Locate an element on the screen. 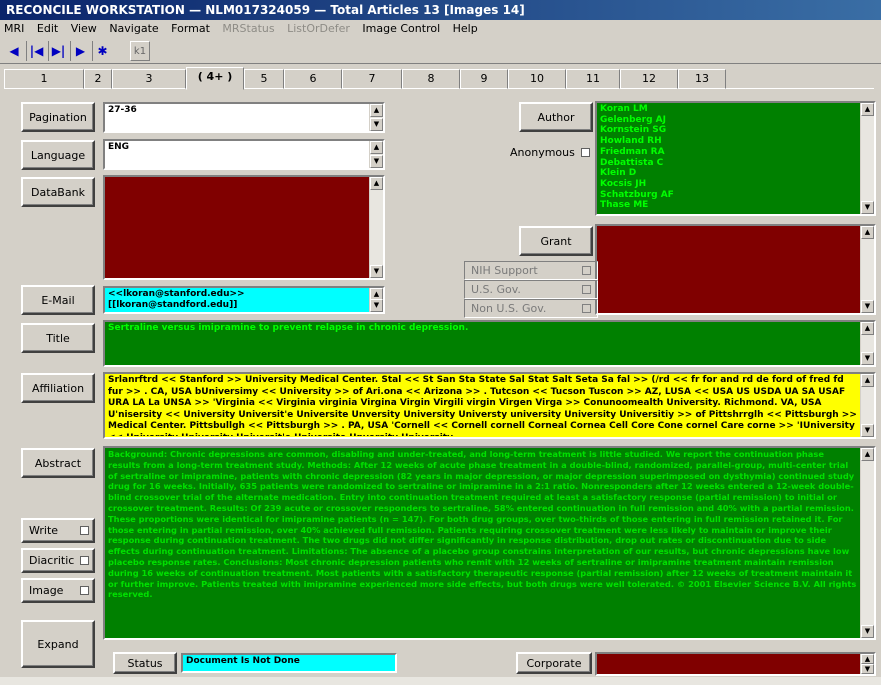  title-button: Title is located at coordinates (58, 338).